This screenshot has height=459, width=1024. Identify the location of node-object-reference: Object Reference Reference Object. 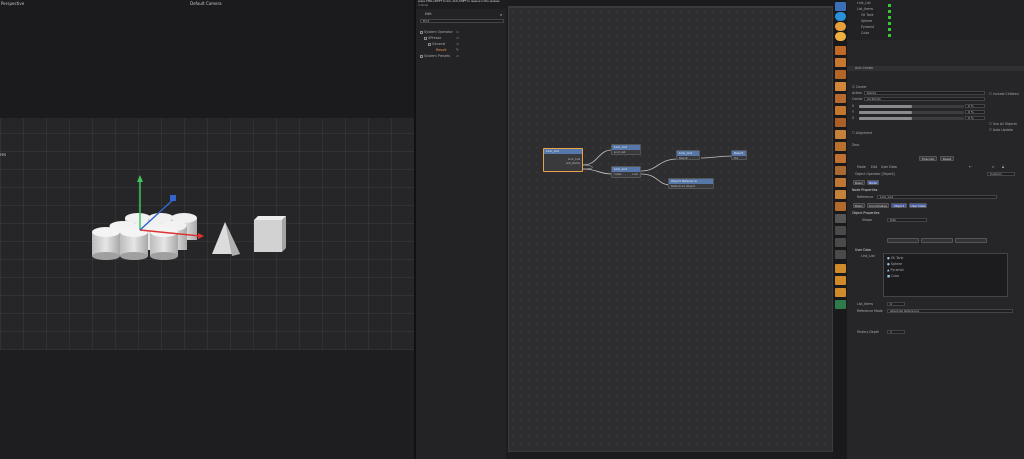
(691, 183).